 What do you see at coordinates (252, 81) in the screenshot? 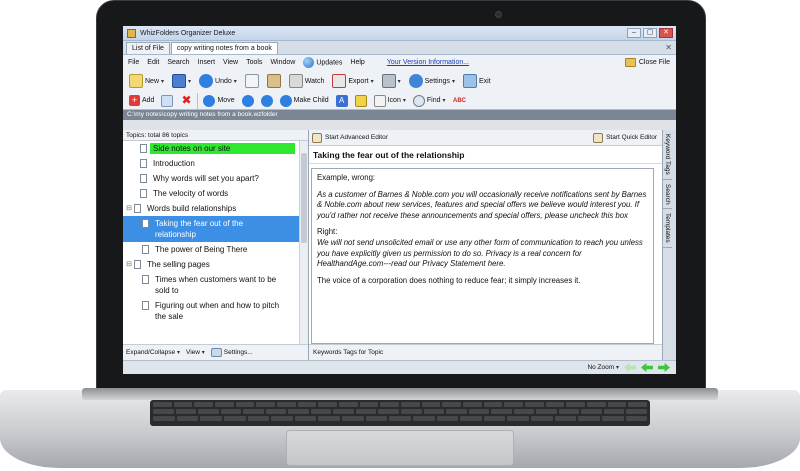
I see `copy-button` at bounding box center [252, 81].